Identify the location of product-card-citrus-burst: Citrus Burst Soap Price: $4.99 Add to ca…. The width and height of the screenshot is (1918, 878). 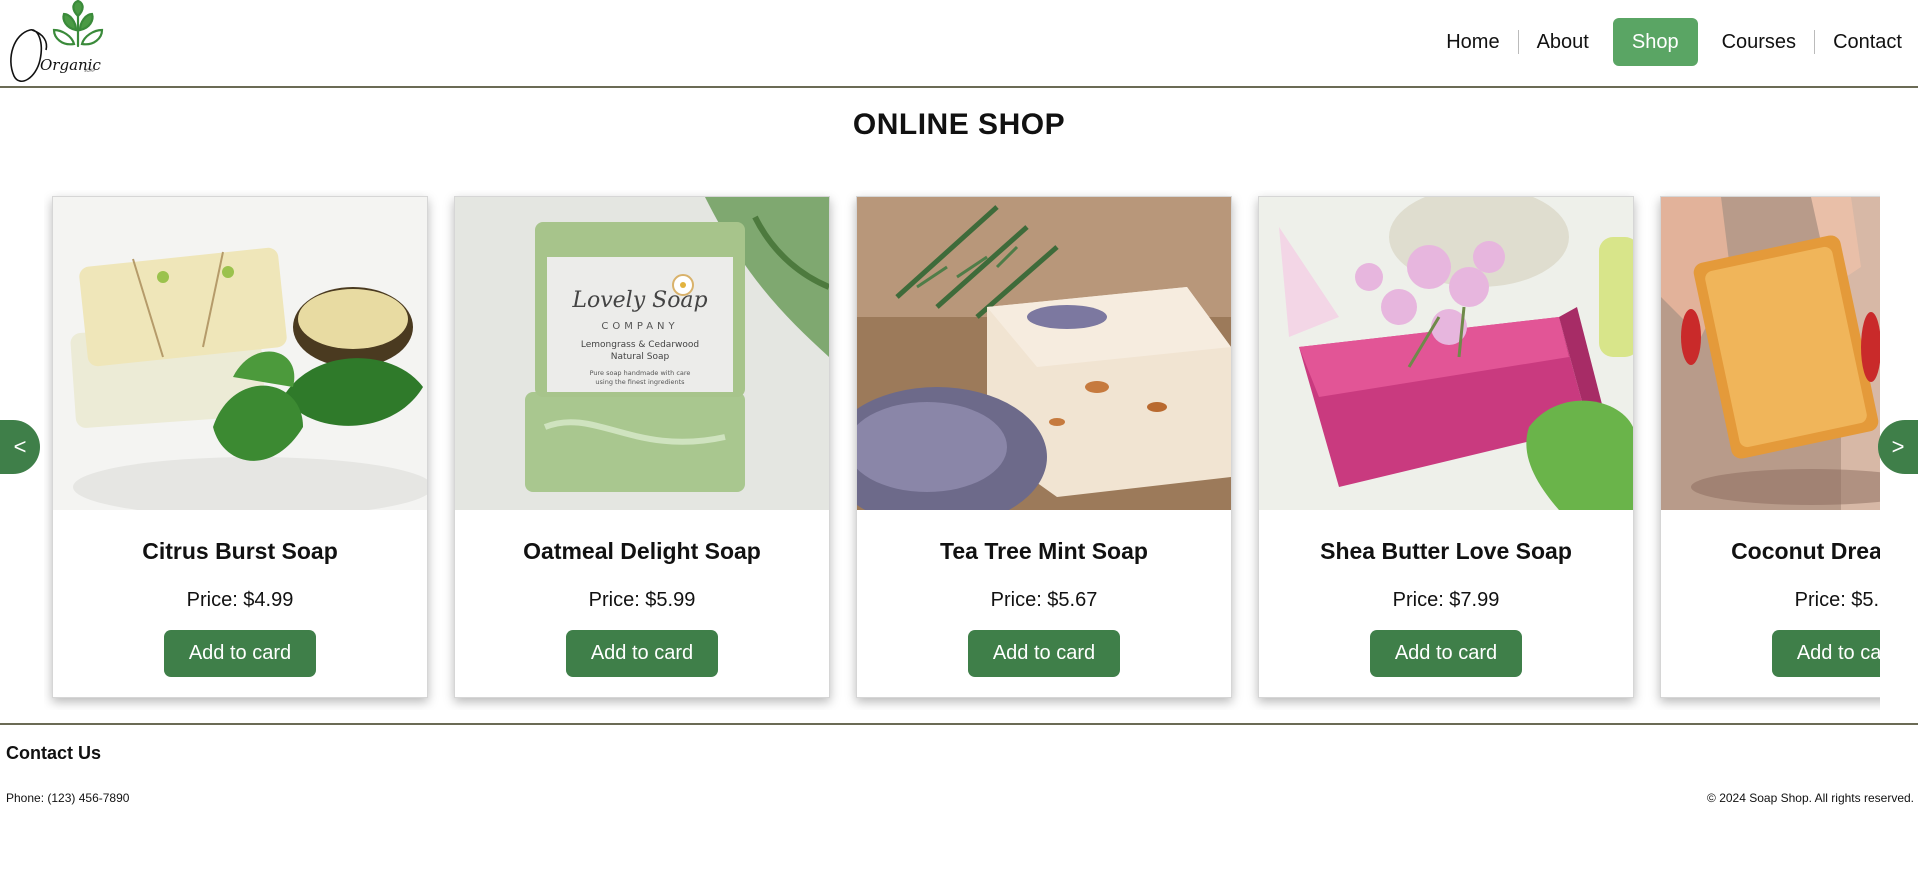
(240, 447).